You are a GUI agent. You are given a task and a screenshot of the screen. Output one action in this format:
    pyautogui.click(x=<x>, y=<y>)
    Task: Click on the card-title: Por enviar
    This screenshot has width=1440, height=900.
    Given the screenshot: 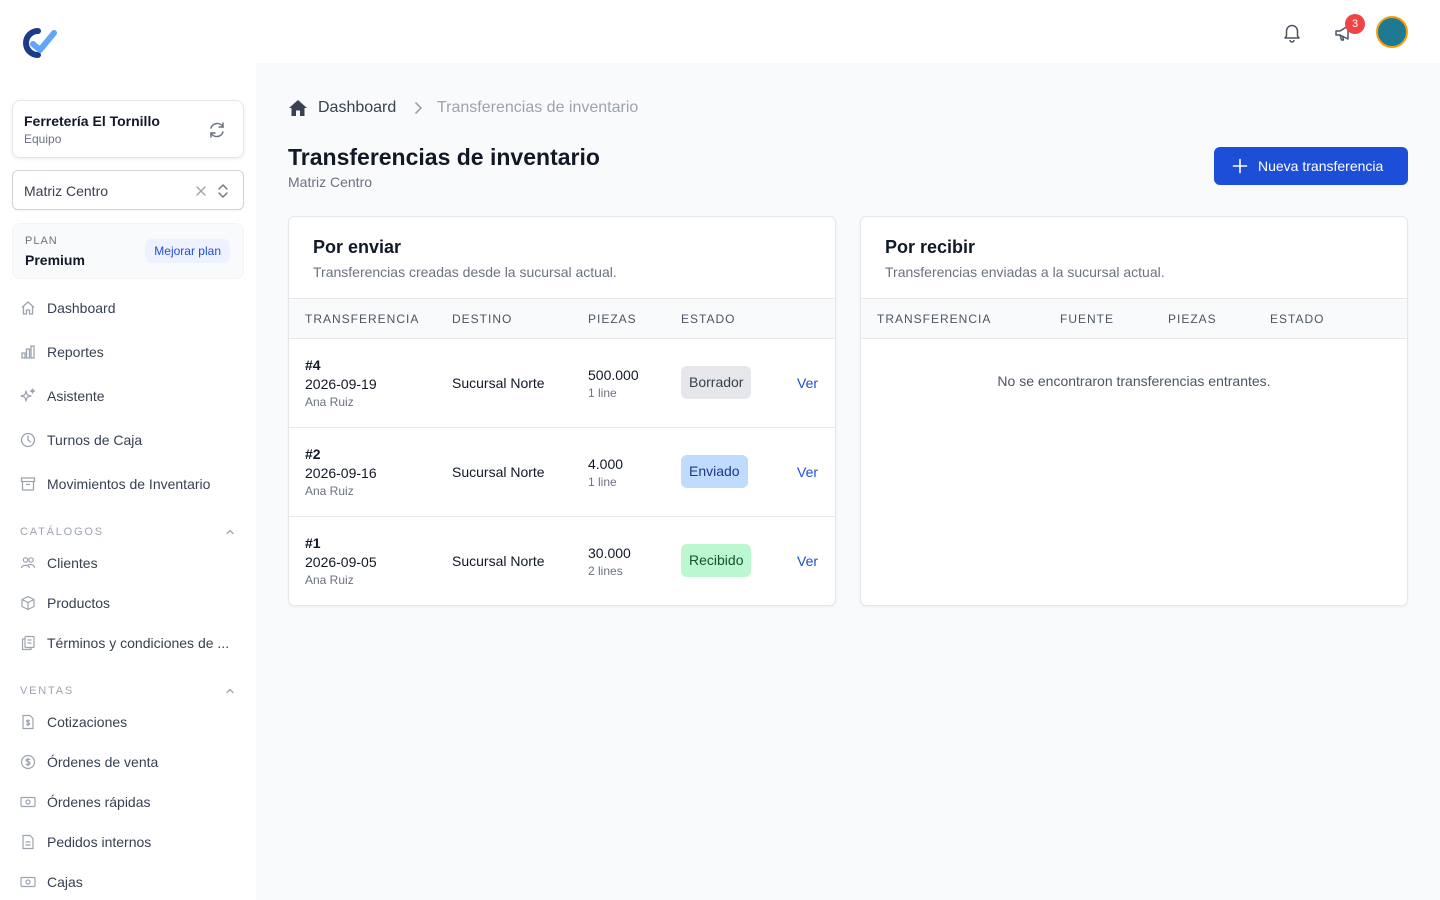 What is the action you would take?
    pyautogui.click(x=357, y=247)
    